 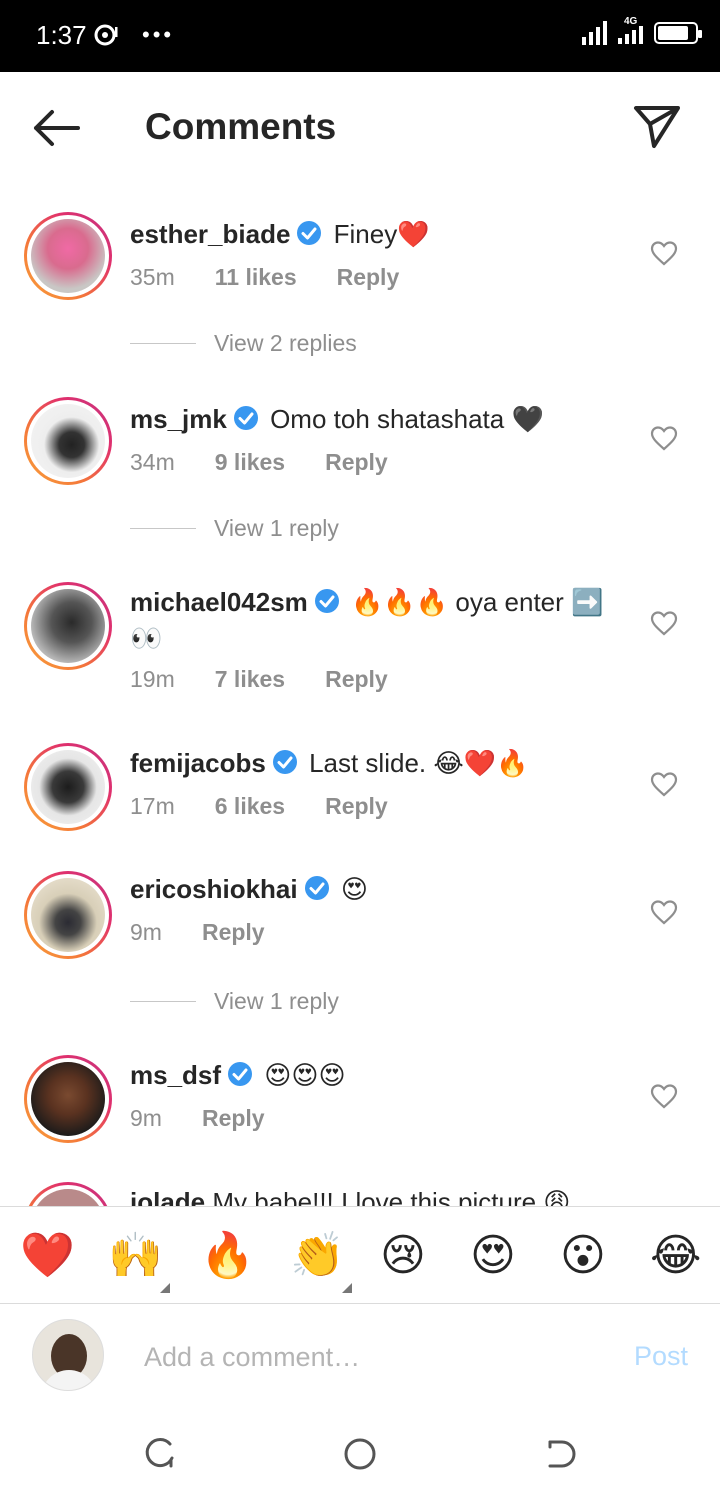 I want to click on recent-apps-icon, so click(x=160, y=1454).